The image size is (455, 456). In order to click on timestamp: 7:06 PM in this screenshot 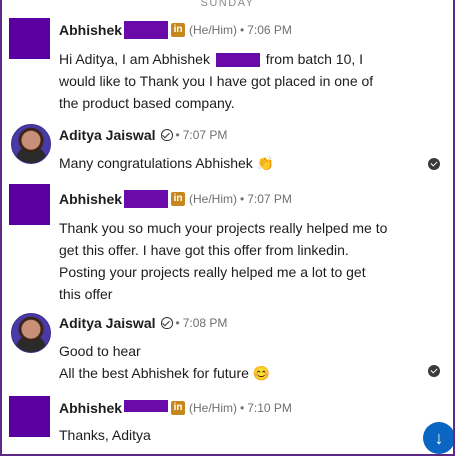, I will do `click(269, 30)`.